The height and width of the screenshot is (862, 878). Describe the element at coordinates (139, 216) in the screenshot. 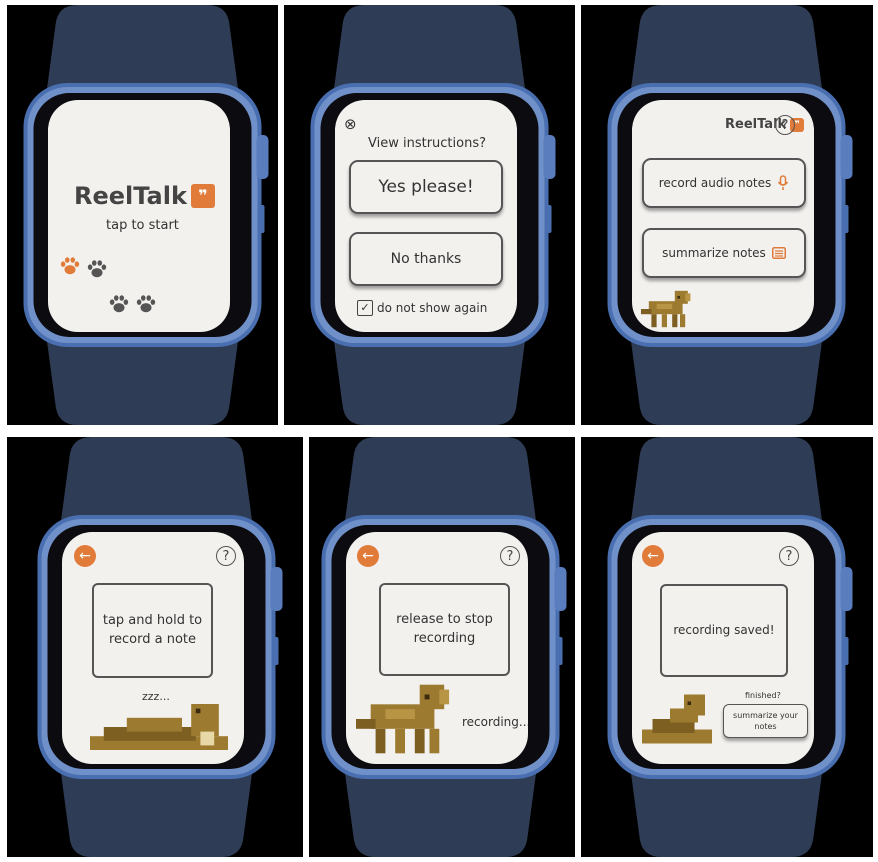

I see `watch-screen: ReelTalk ❞ tap to start` at that location.